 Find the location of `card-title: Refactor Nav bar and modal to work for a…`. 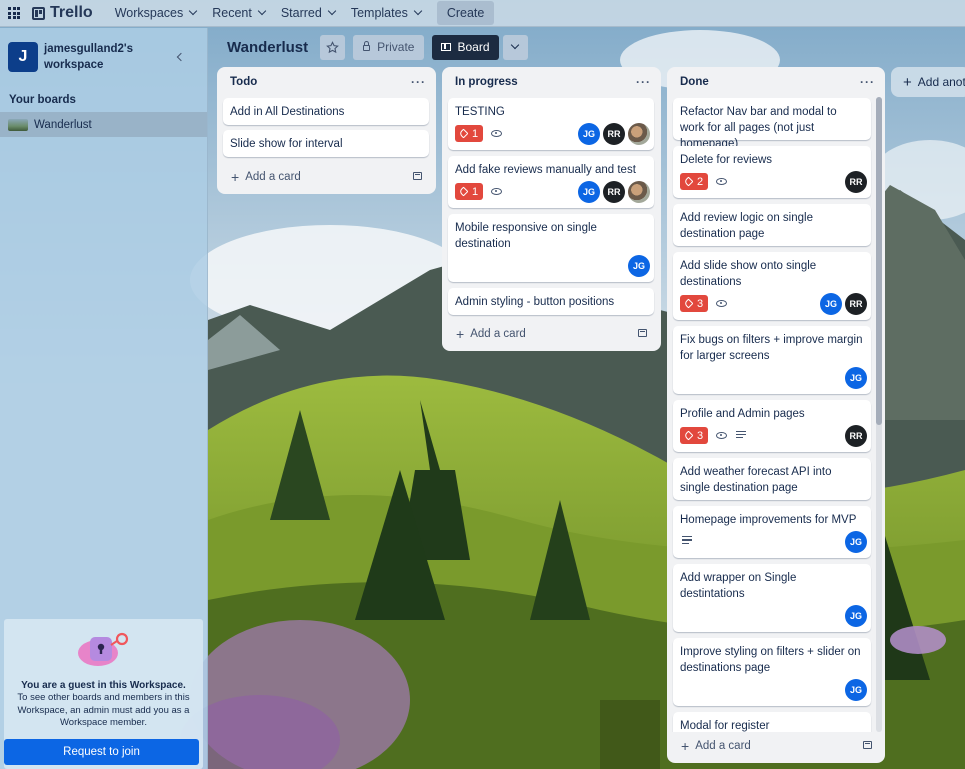

card-title: Refactor Nav bar and modal to work for a… is located at coordinates (758, 128).